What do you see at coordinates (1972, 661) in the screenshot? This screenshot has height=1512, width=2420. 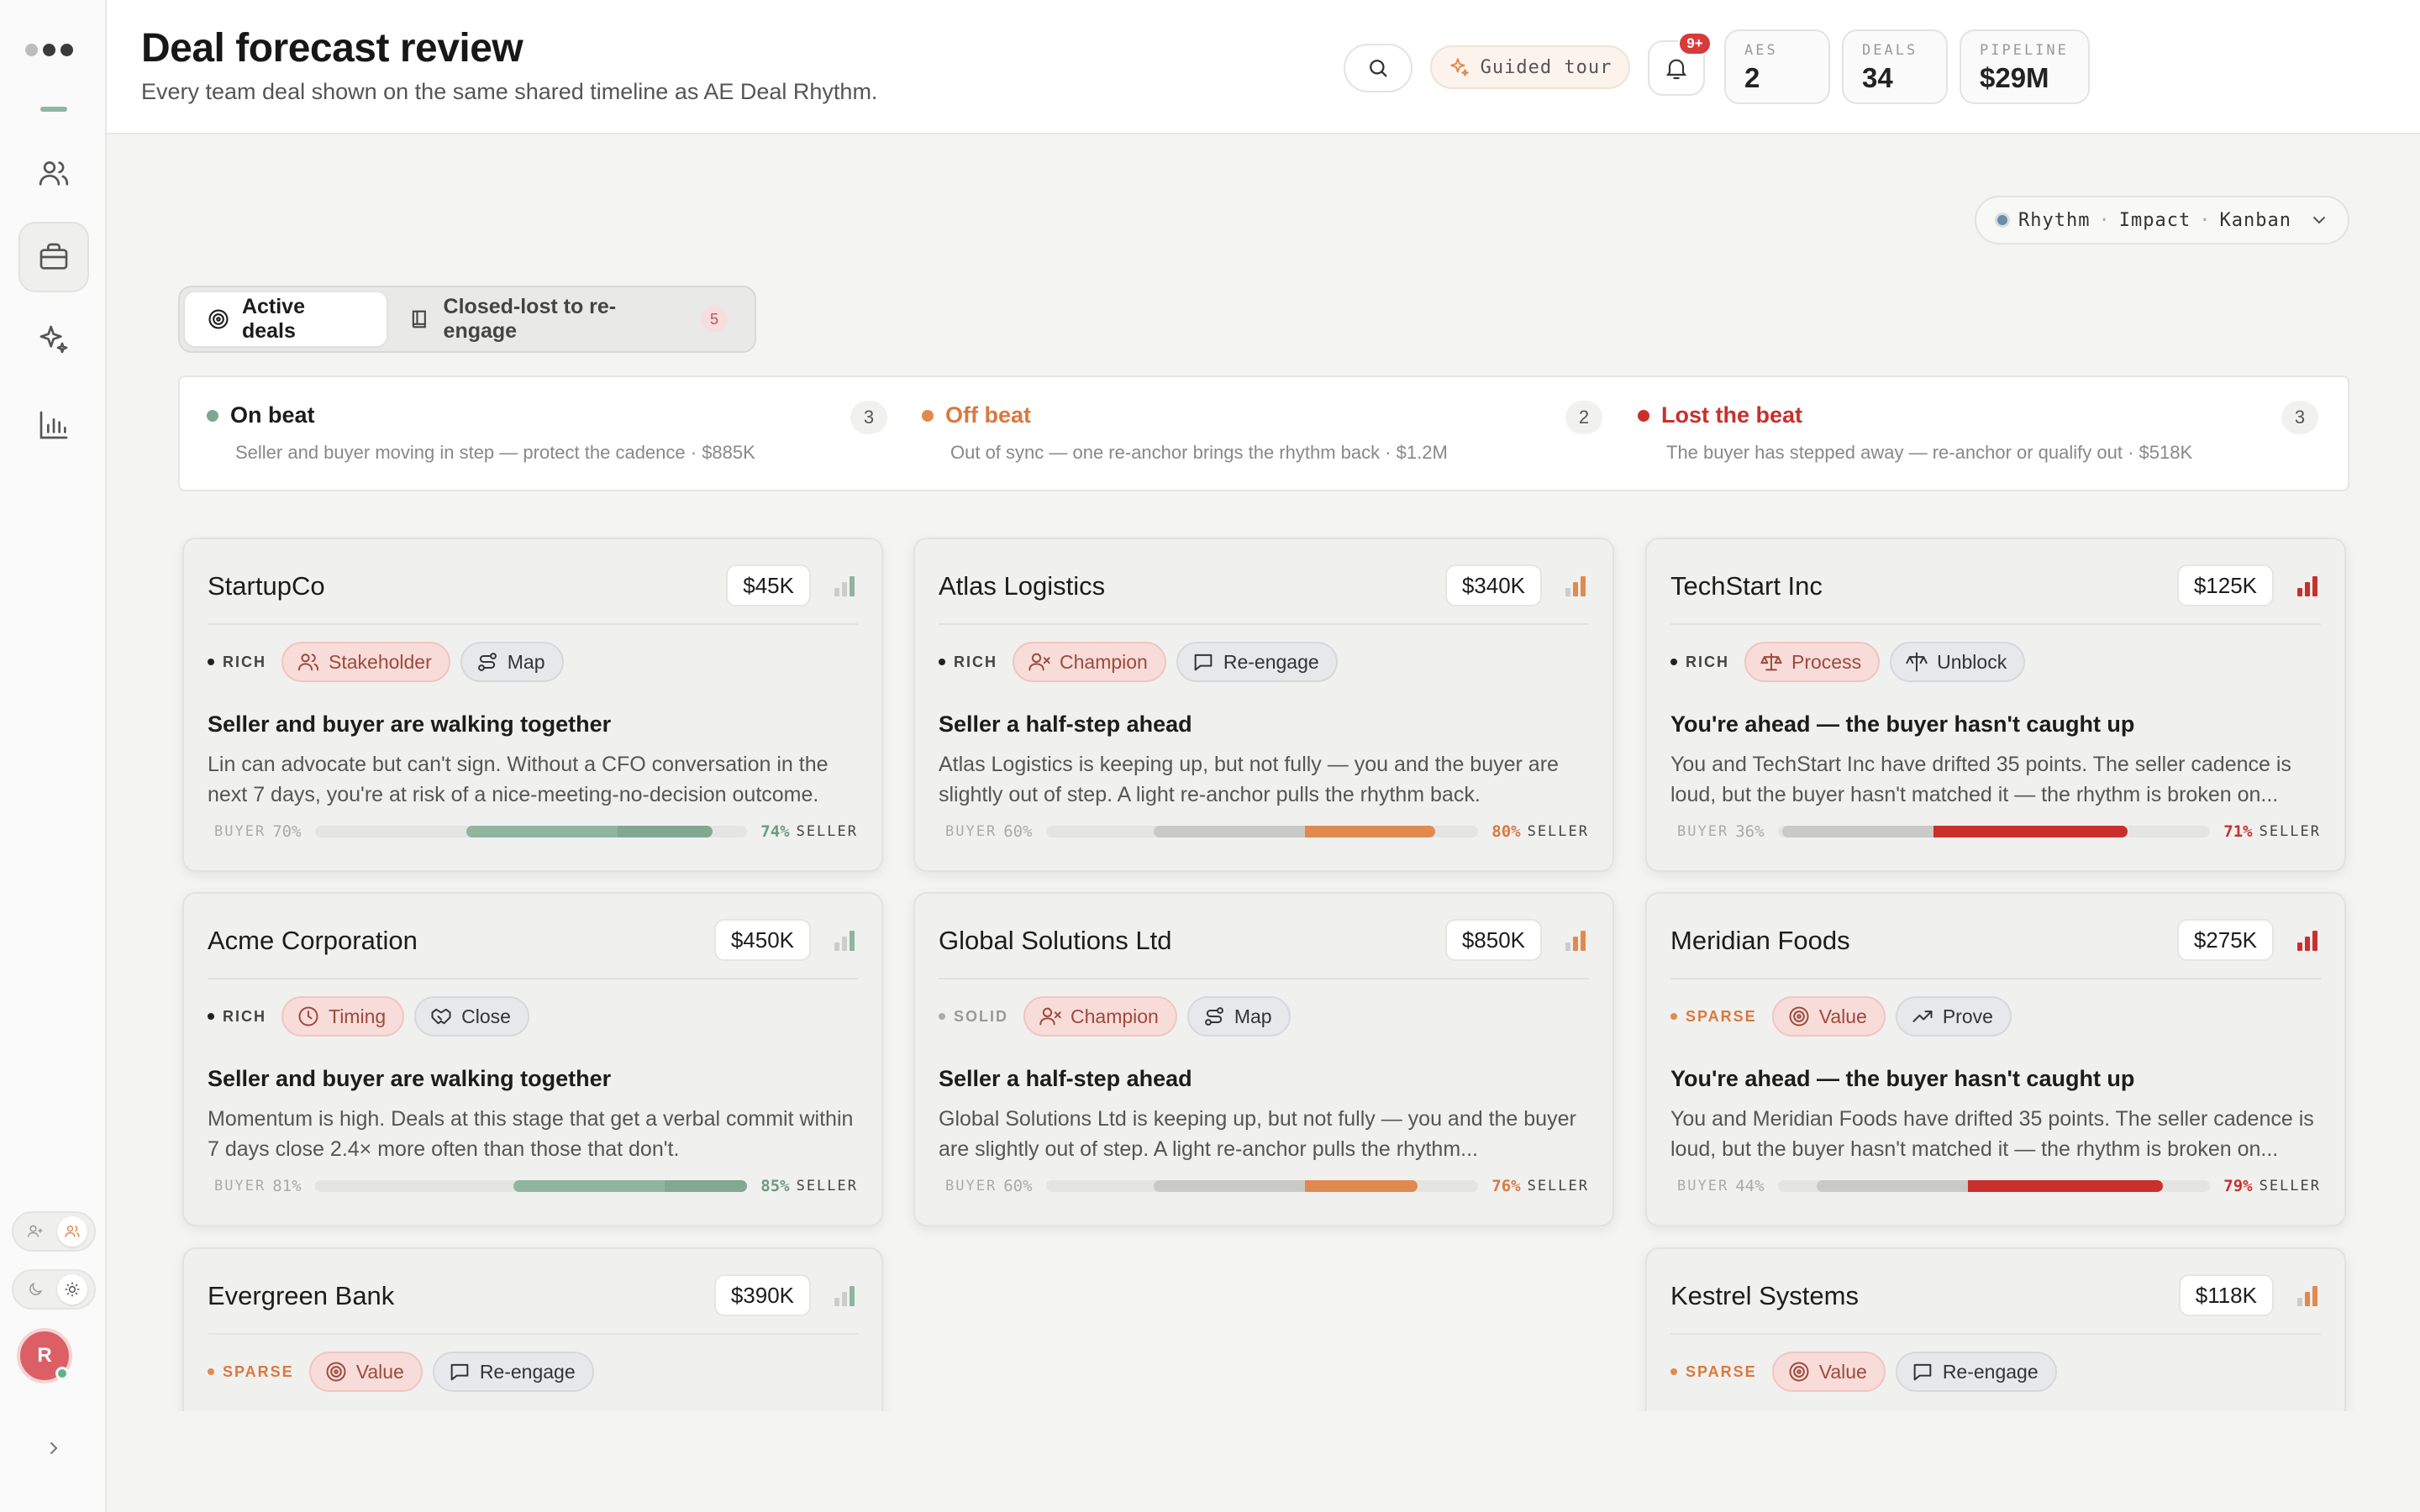 I see `tag-label: Unblock` at bounding box center [1972, 661].